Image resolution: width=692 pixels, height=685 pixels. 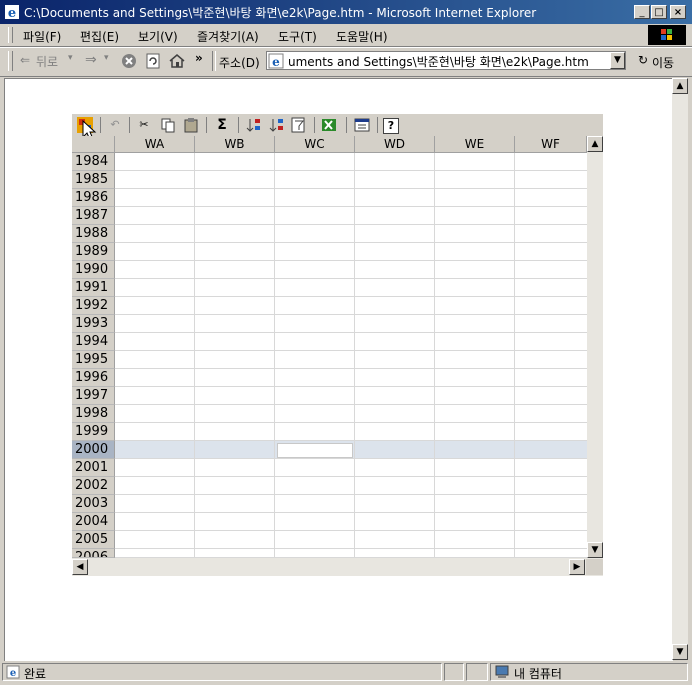 What do you see at coordinates (129, 61) in the screenshot?
I see `stop-icon` at bounding box center [129, 61].